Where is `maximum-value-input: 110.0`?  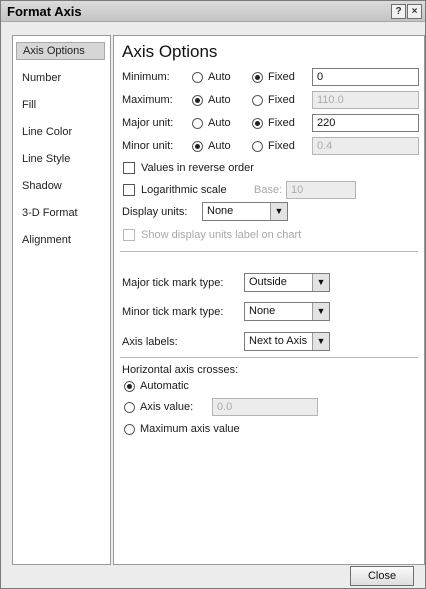 maximum-value-input: 110.0 is located at coordinates (365, 100).